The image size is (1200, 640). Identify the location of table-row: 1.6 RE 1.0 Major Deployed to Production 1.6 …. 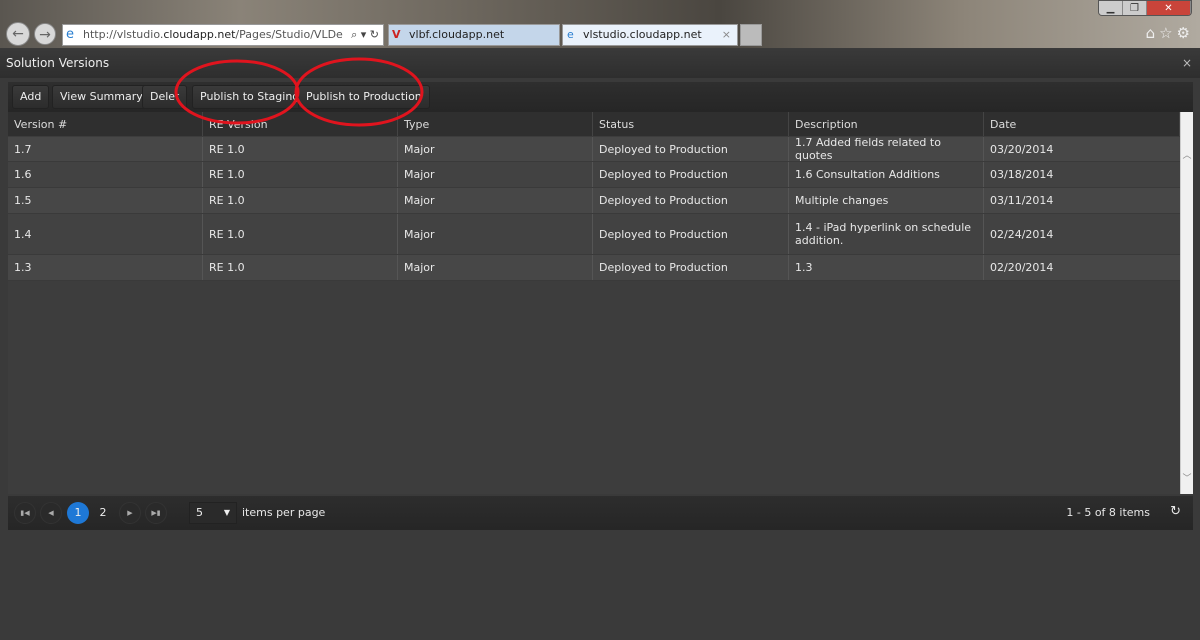
(594, 175).